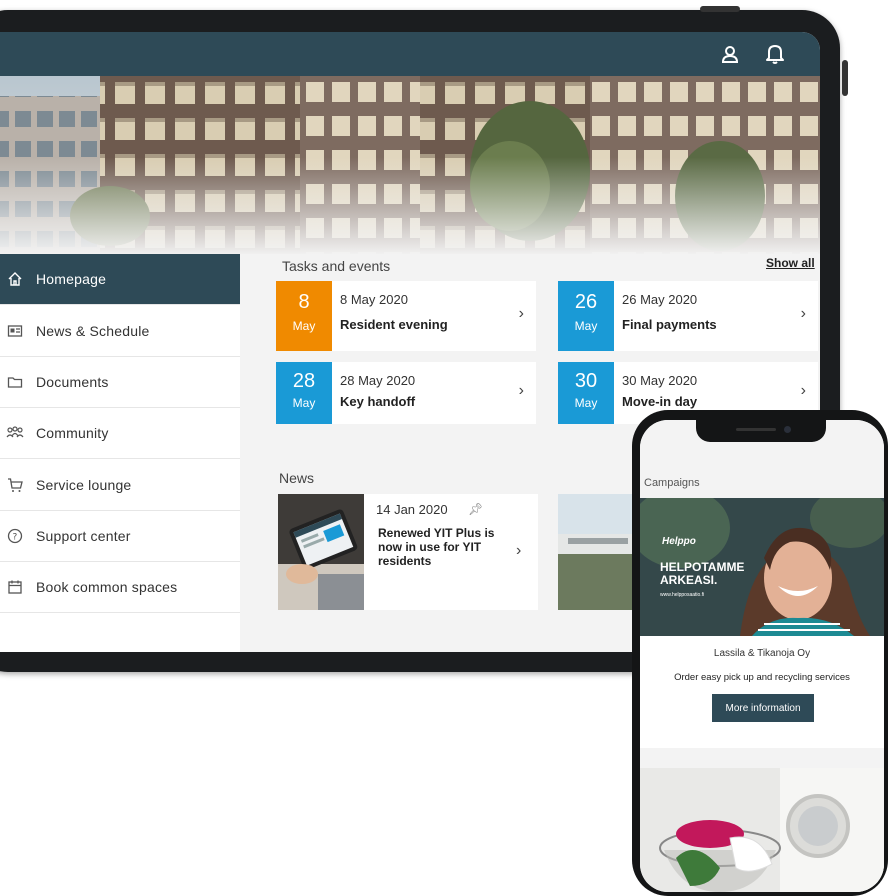 The image size is (888, 896). Describe the element at coordinates (730, 54) in the screenshot. I see `user-icon` at that location.